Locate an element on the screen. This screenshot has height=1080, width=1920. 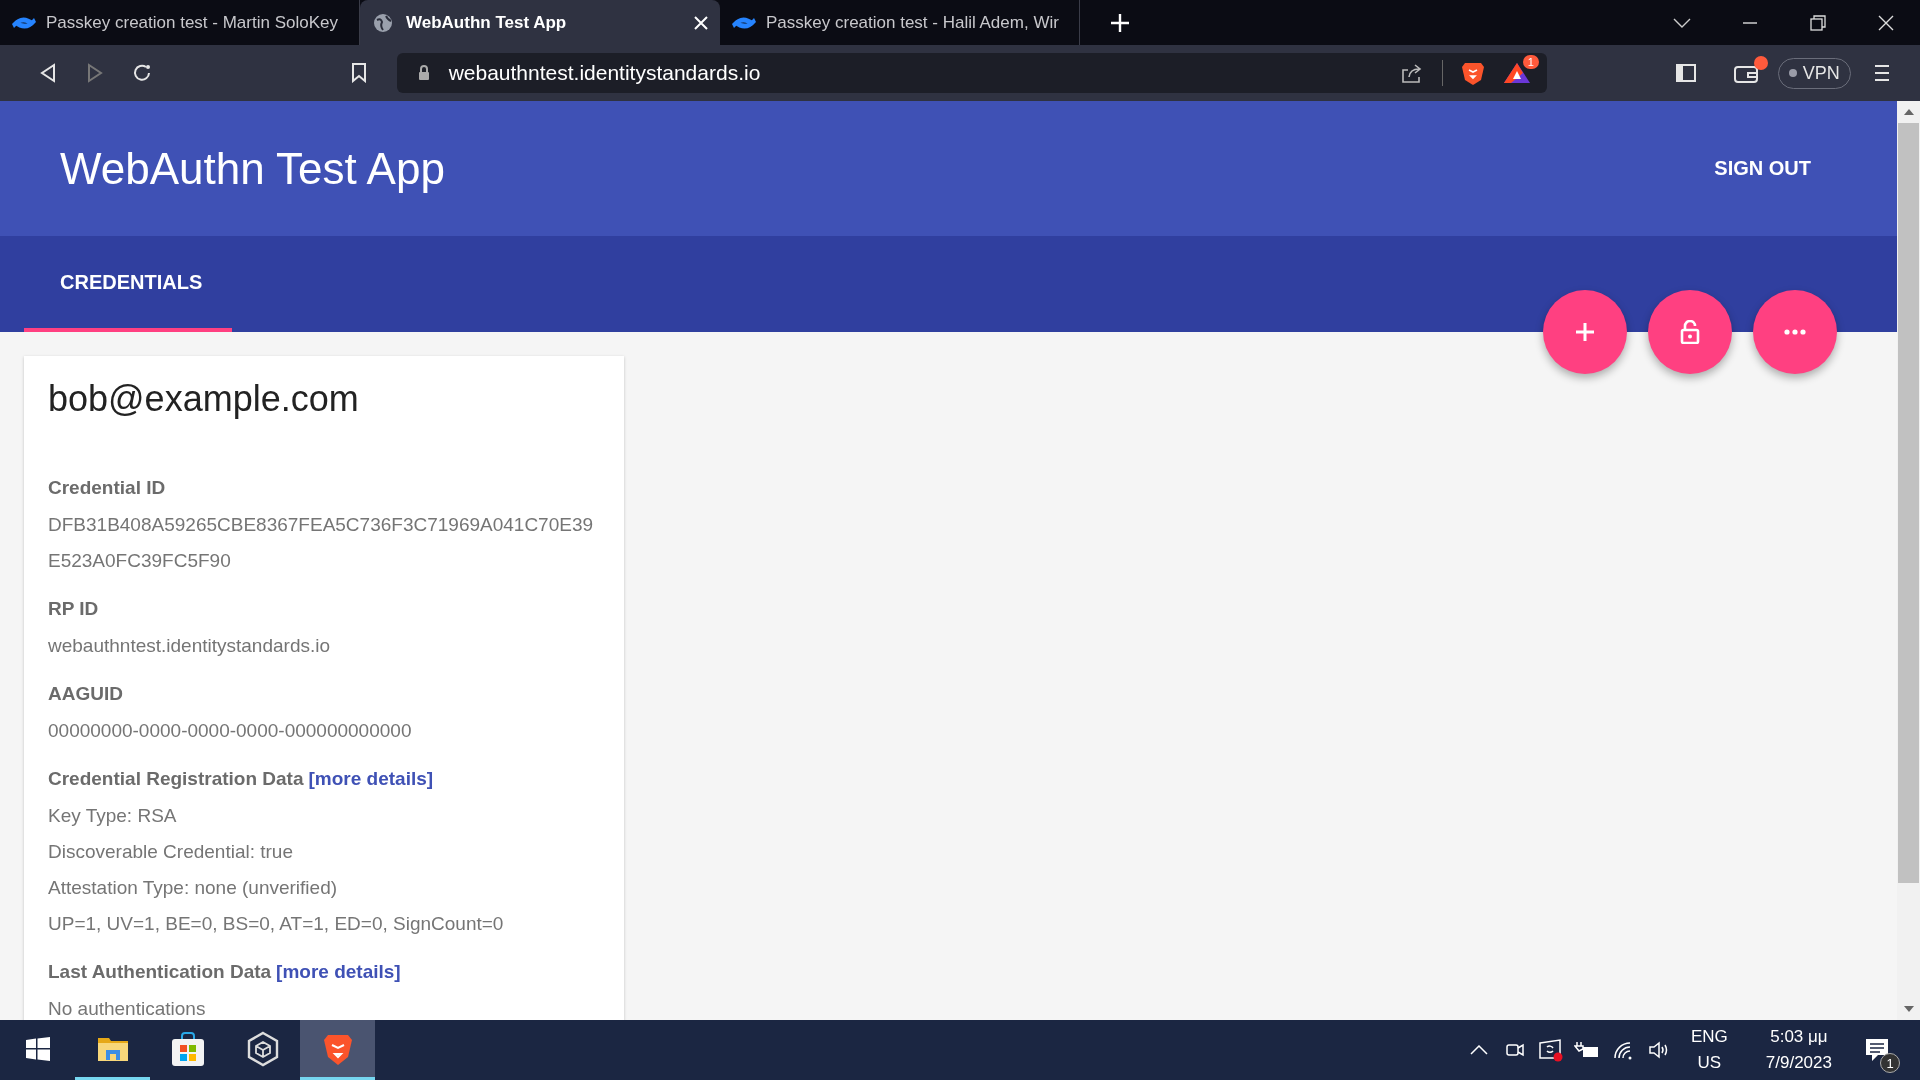
field-value: No authentications is located at coordinates (127, 1008).